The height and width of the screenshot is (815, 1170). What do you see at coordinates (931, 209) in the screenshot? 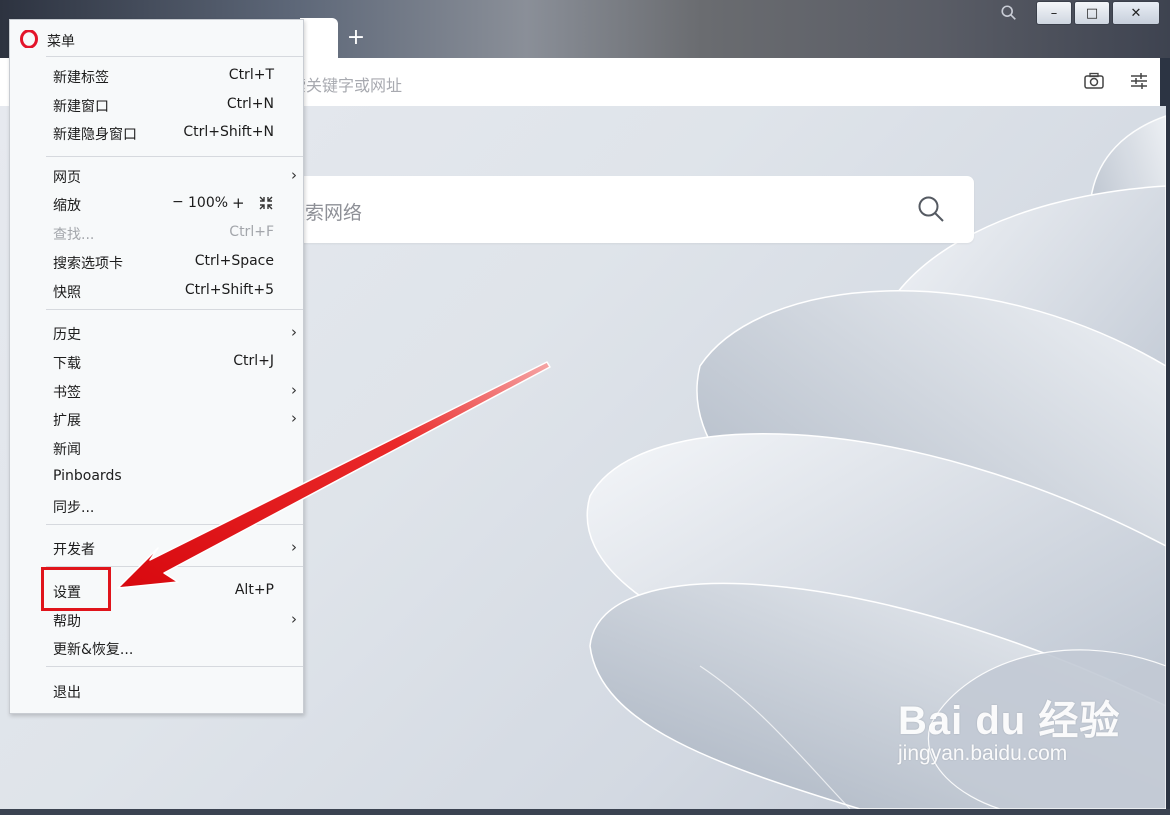
I see `search-icon` at bounding box center [931, 209].